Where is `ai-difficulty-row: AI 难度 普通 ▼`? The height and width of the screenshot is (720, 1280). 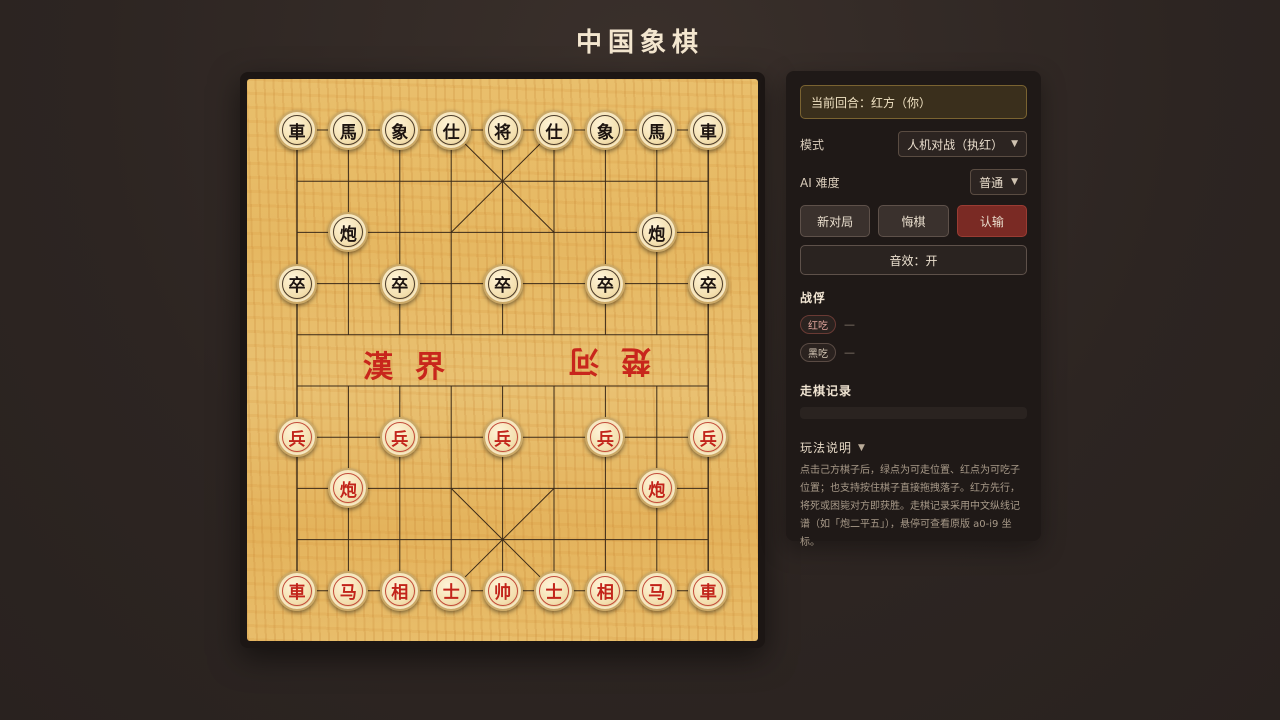 ai-difficulty-row: AI 难度 普通 ▼ is located at coordinates (913, 182).